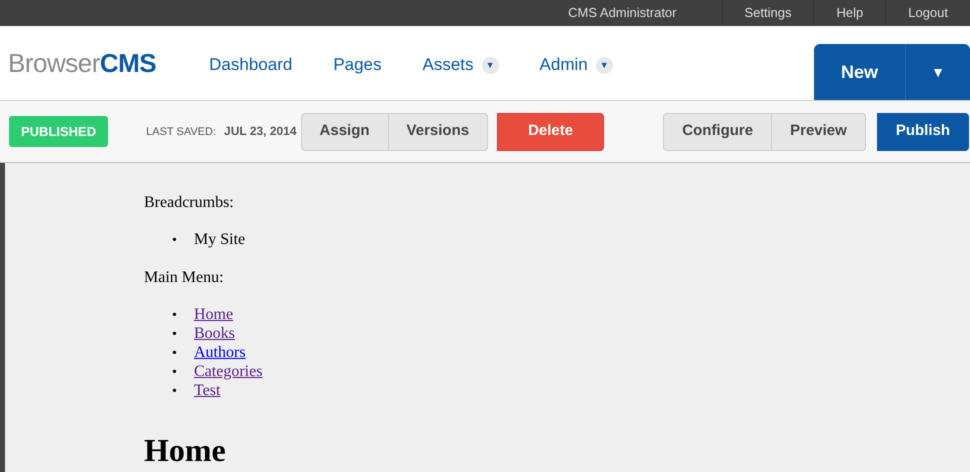 The height and width of the screenshot is (472, 970). What do you see at coordinates (228, 372) in the screenshot?
I see `menu-link: Categories` at bounding box center [228, 372].